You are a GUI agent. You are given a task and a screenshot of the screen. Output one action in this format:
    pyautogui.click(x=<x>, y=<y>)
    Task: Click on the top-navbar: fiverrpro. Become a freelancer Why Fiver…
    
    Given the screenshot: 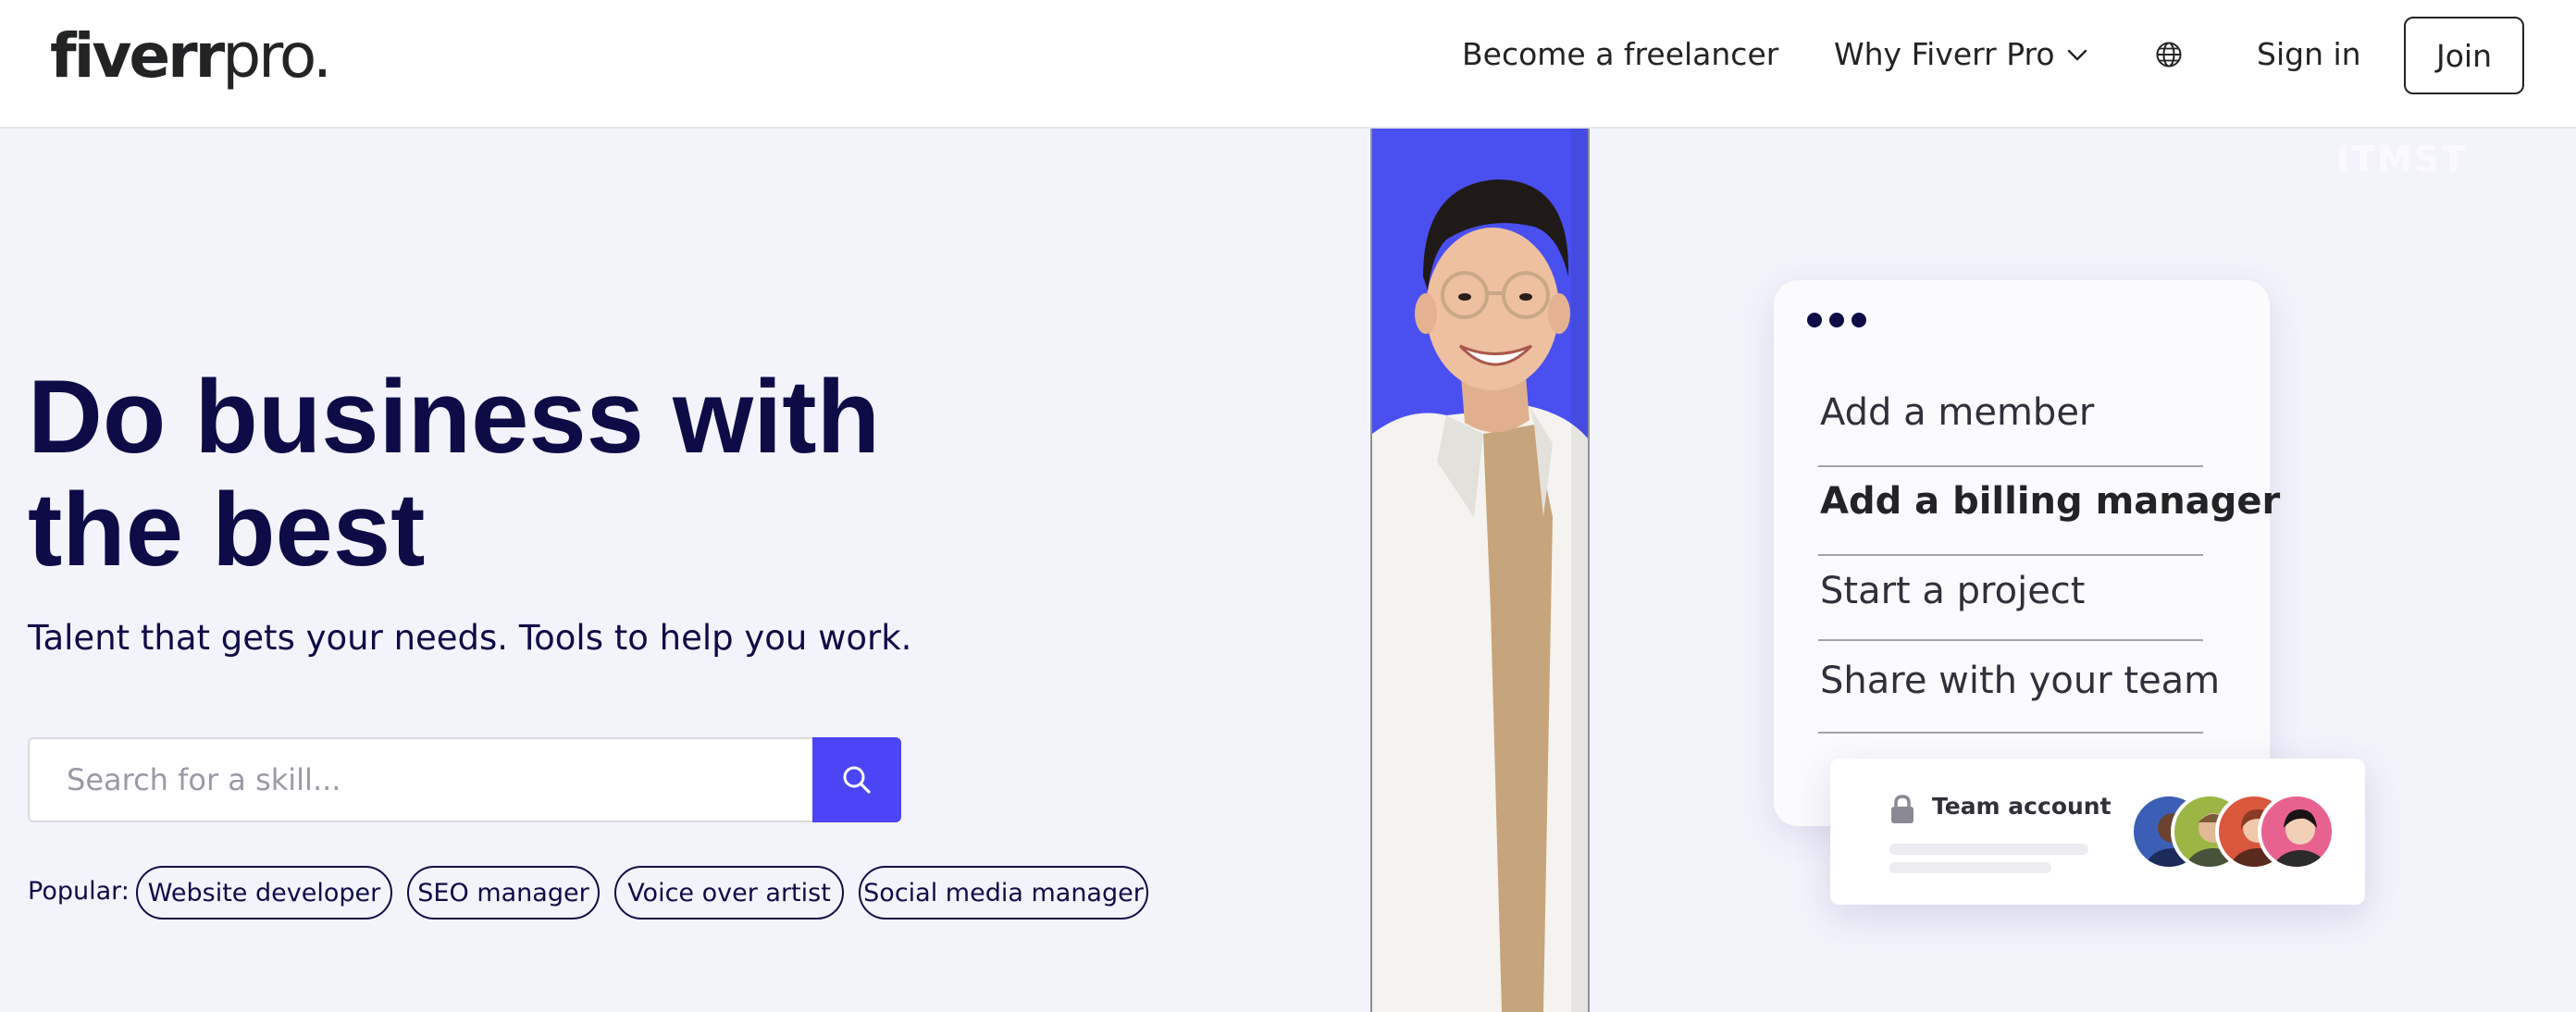 What is the action you would take?
    pyautogui.click(x=1288, y=64)
    